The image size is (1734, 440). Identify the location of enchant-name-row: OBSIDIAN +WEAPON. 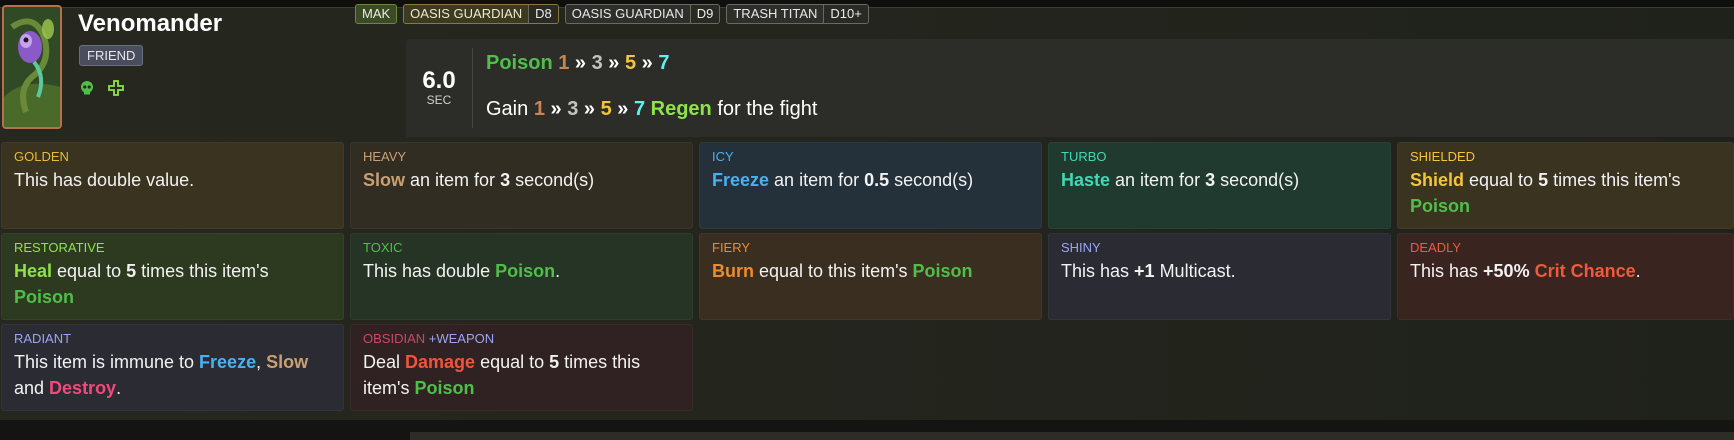
(428, 338).